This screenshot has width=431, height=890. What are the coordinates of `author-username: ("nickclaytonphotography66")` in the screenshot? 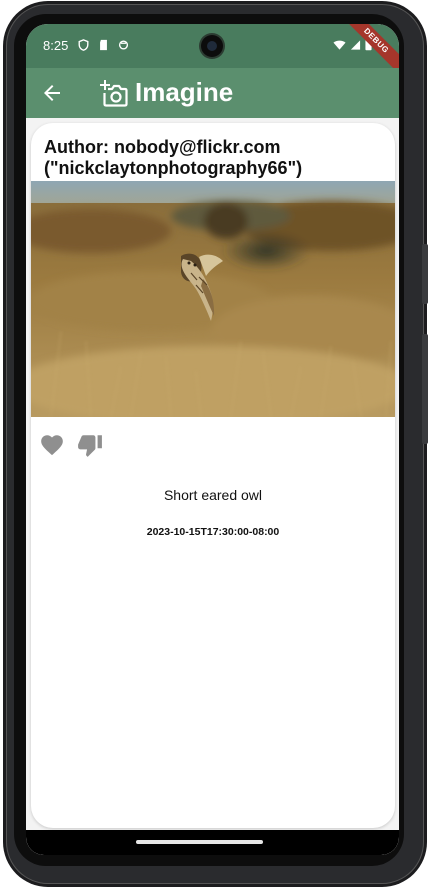 It's located at (173, 168).